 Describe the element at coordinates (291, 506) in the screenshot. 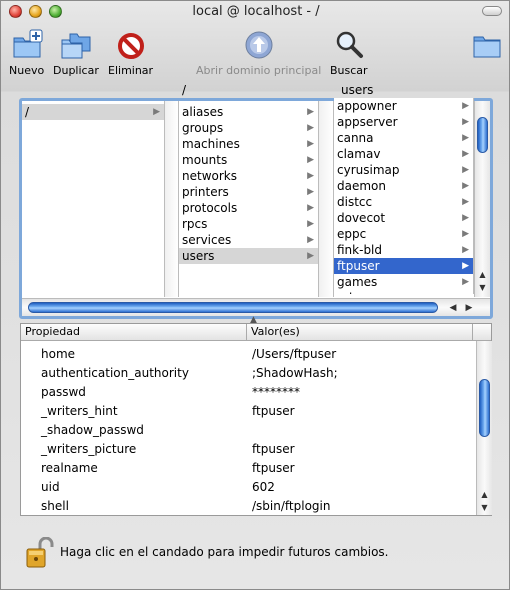

I see `property-value: /sbin/ftplogin` at that location.